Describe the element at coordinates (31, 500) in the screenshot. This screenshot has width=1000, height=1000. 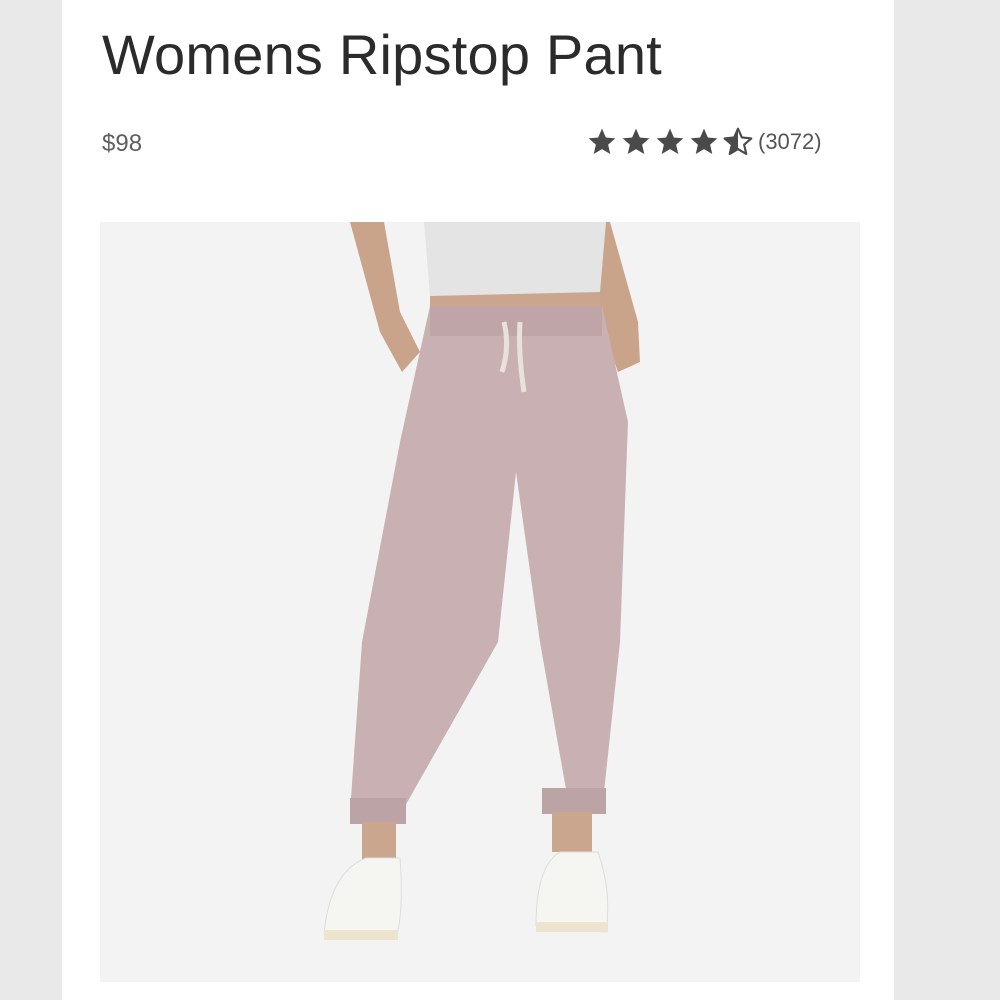
I see `left-margin` at that location.